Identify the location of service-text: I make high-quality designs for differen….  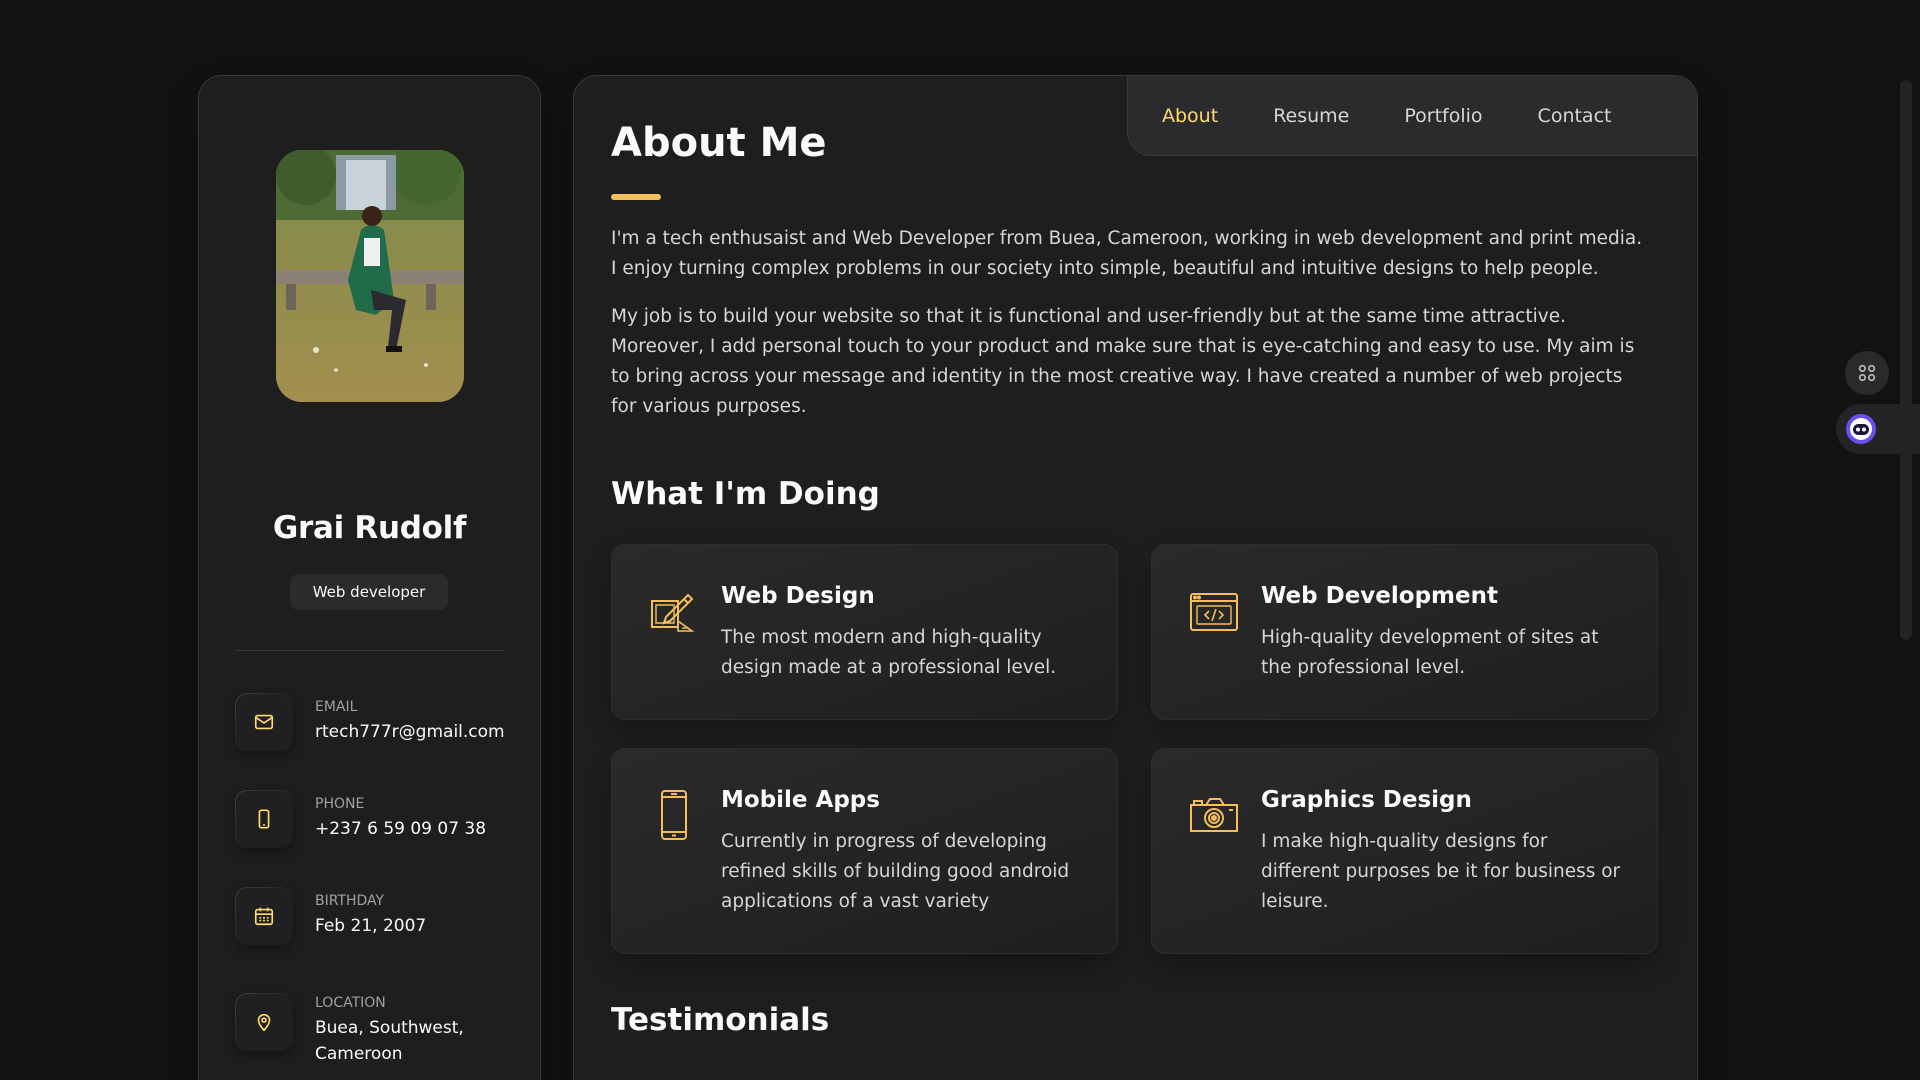
(1441, 871).